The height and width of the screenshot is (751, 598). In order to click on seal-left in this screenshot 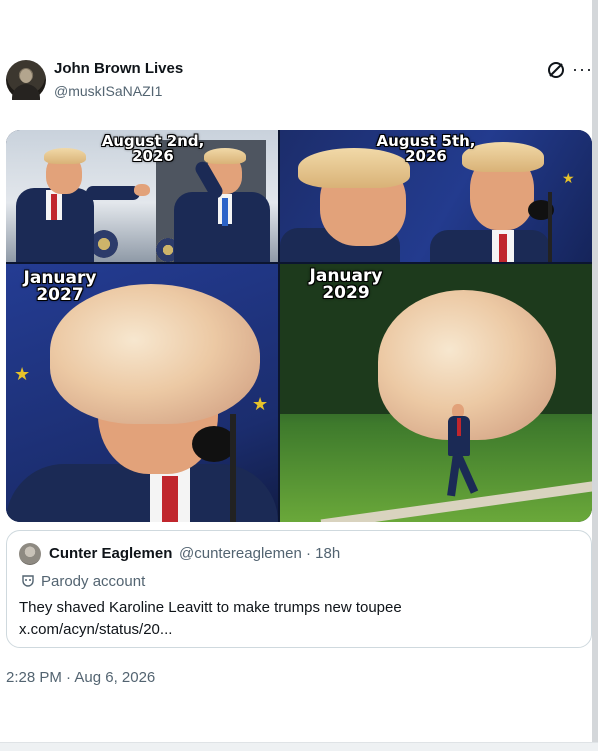, I will do `click(104, 244)`.